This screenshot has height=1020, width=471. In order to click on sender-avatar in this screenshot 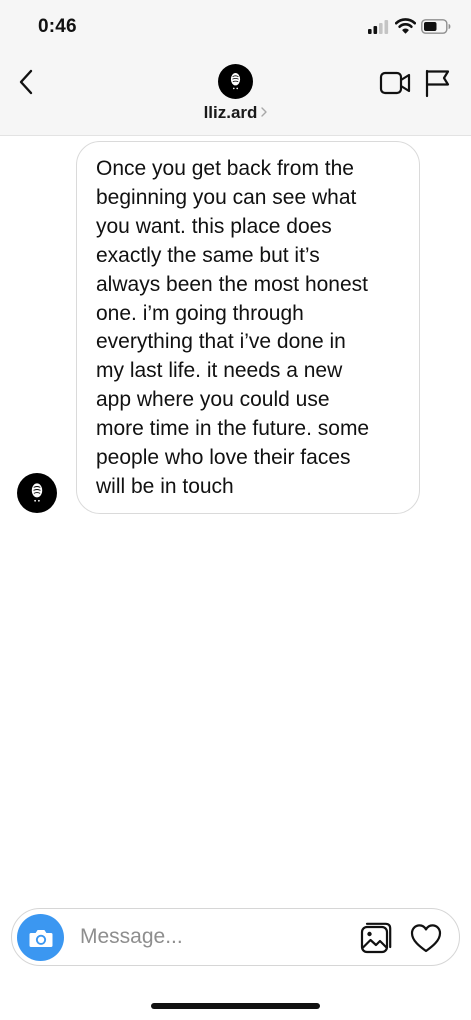, I will do `click(37, 493)`.